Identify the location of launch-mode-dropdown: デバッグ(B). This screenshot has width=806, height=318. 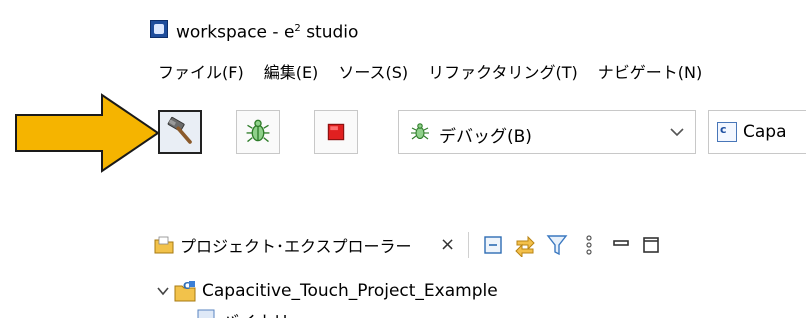
(547, 132).